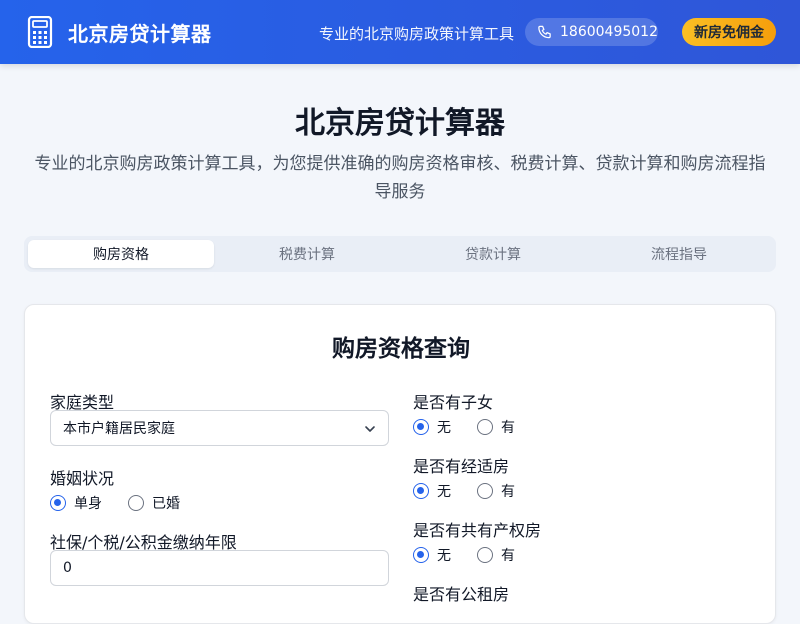 The width and height of the screenshot is (800, 624). I want to click on top-header: 北京房贷计算器 专业的北京购房政策计算工具 18600495012 新房免佣金, so click(400, 32).